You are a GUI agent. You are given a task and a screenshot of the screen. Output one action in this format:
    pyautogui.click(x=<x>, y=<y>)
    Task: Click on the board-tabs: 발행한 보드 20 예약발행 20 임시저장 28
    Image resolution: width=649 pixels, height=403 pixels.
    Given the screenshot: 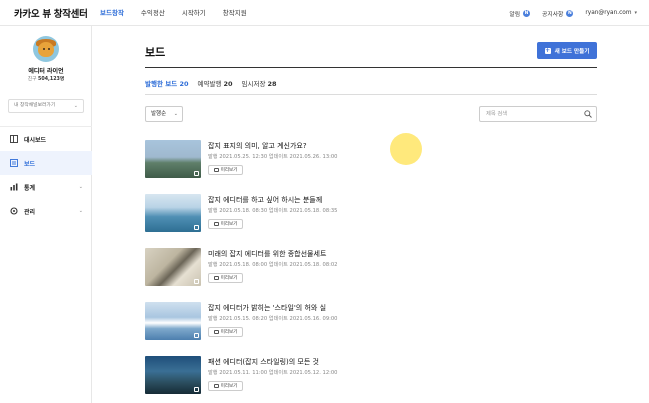 What is the action you would take?
    pyautogui.click(x=215, y=83)
    